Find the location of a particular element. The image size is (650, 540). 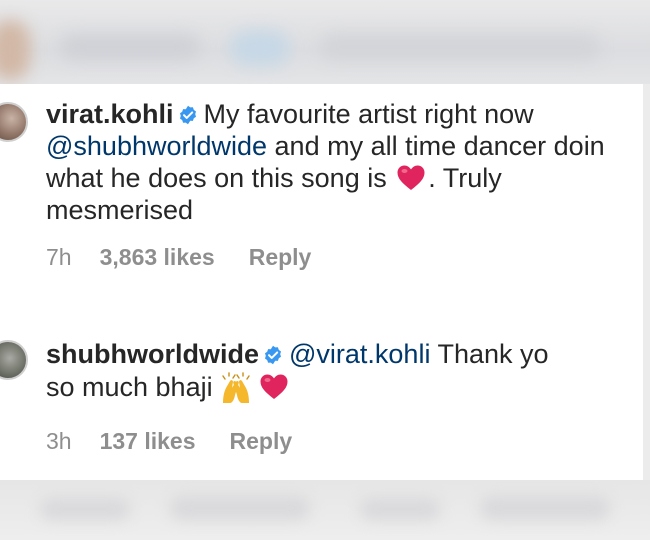

comment-body-line-3-end: . Truly is located at coordinates (465, 178).